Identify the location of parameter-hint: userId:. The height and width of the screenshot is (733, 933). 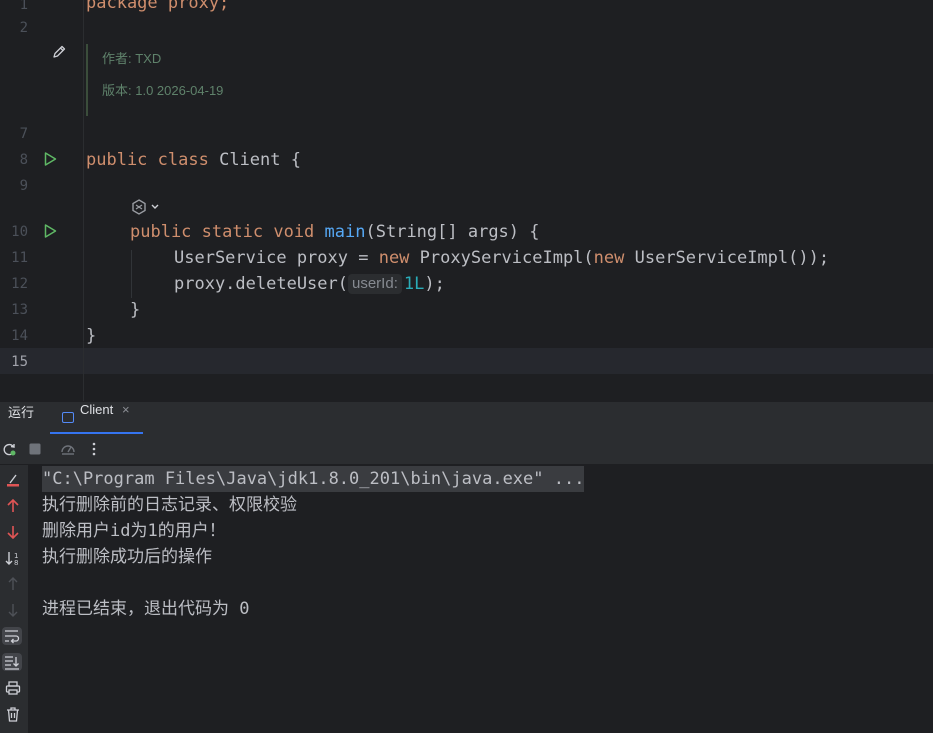
(375, 284).